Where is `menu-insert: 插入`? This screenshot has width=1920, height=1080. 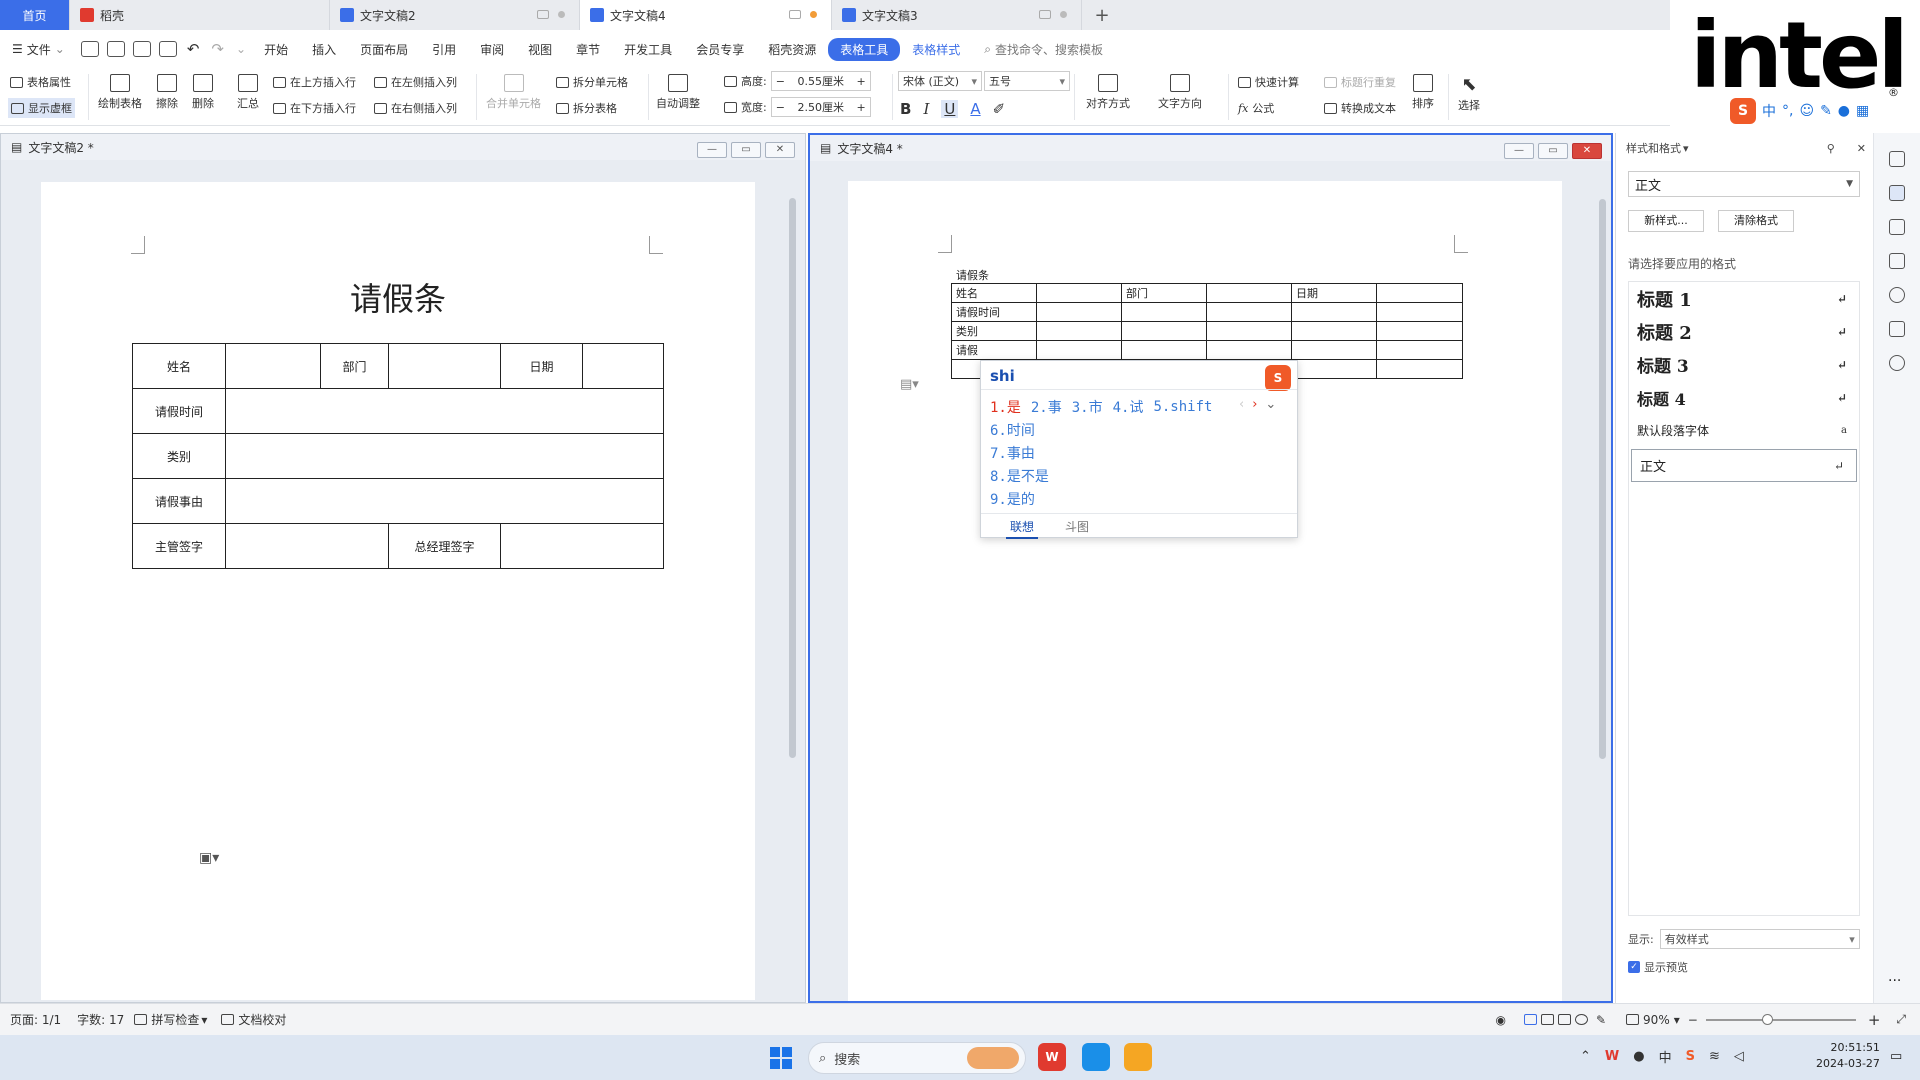
menu-insert: 插入 is located at coordinates (324, 49).